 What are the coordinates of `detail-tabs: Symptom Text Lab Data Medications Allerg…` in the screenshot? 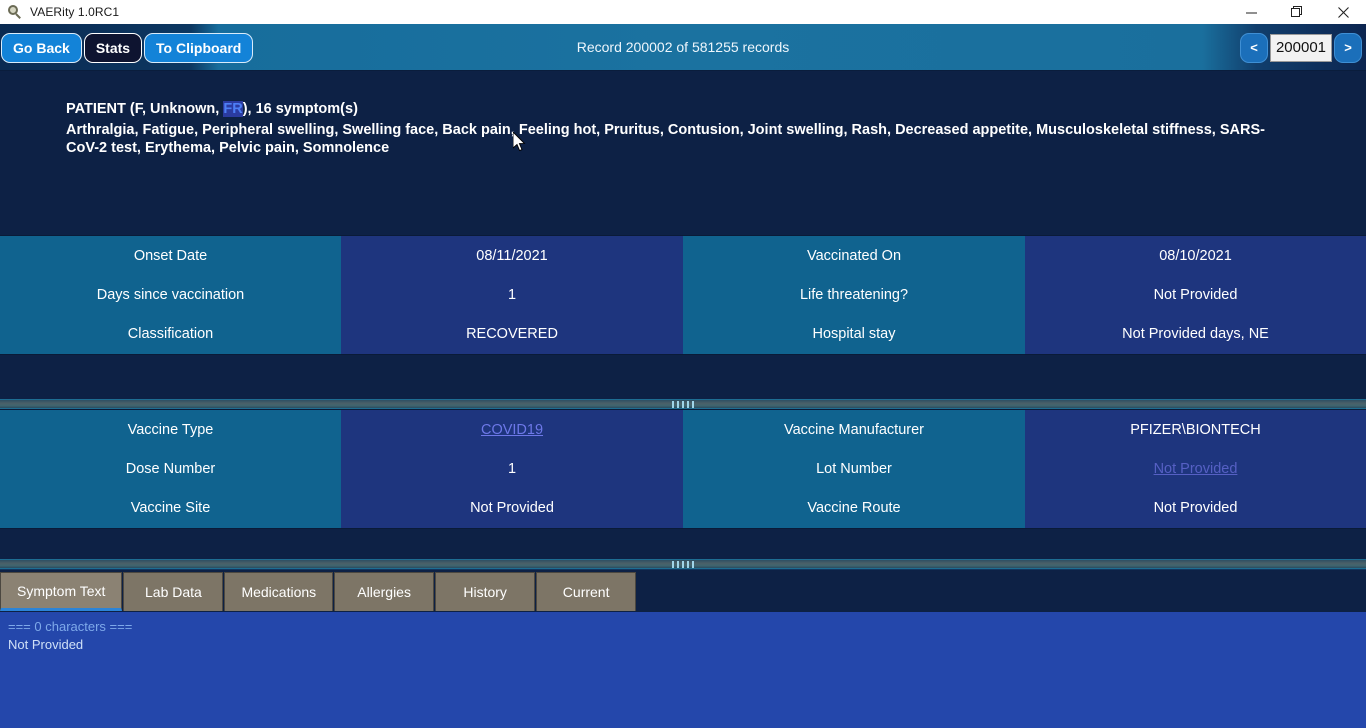 It's located at (683, 590).